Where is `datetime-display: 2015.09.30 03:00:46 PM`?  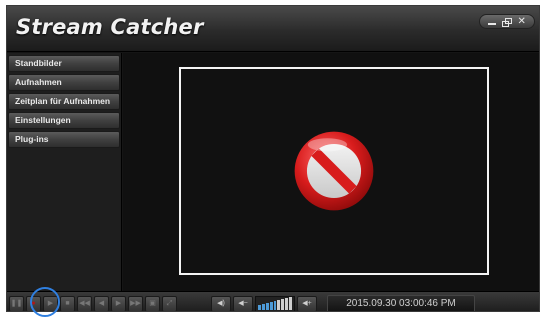 datetime-display: 2015.09.30 03:00:46 PM is located at coordinates (401, 303).